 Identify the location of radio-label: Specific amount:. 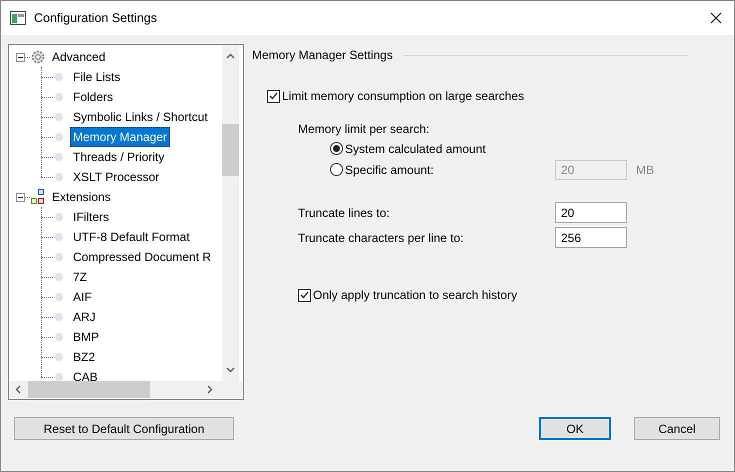
(390, 170).